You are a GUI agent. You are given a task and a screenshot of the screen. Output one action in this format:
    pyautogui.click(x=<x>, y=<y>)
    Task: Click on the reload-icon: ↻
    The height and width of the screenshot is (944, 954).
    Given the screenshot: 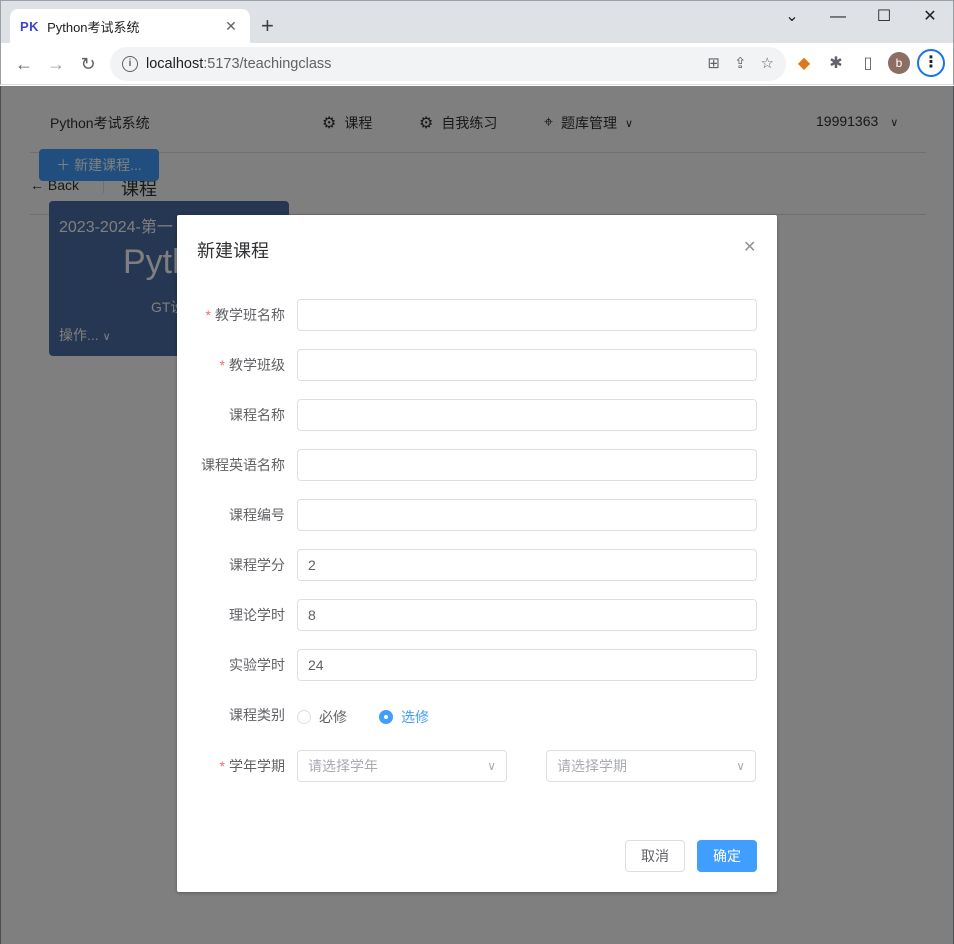 What is the action you would take?
    pyautogui.click(x=88, y=64)
    